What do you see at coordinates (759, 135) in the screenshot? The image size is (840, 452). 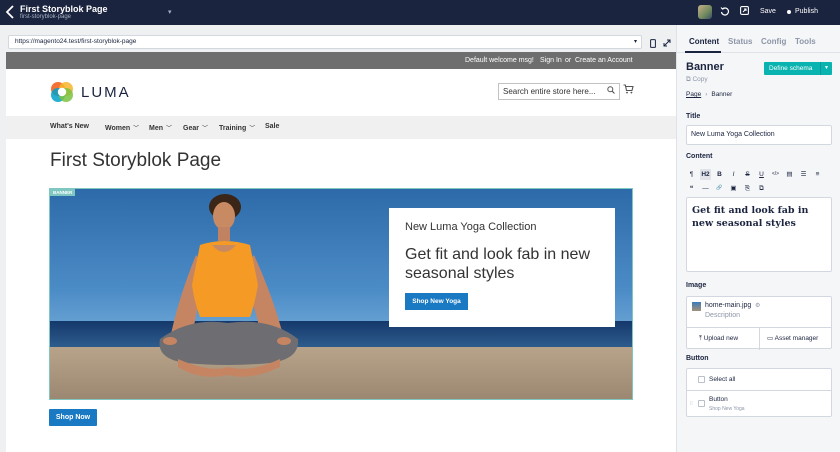 I see `title-field: New Luma Yoga Collection` at bounding box center [759, 135].